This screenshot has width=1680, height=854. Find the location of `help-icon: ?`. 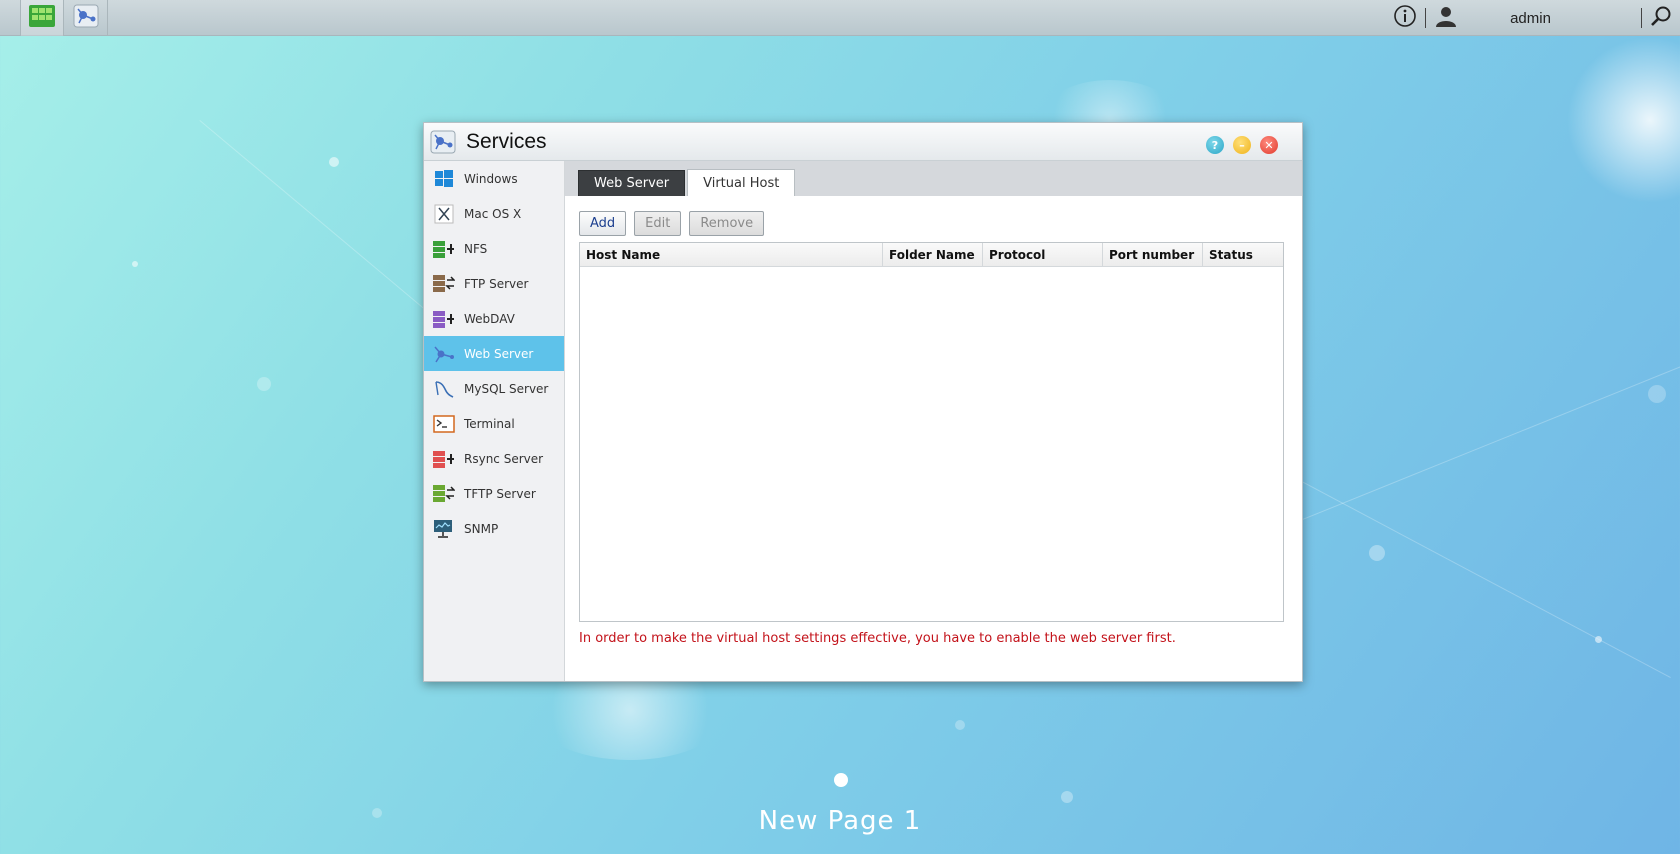

help-icon: ? is located at coordinates (1215, 145).